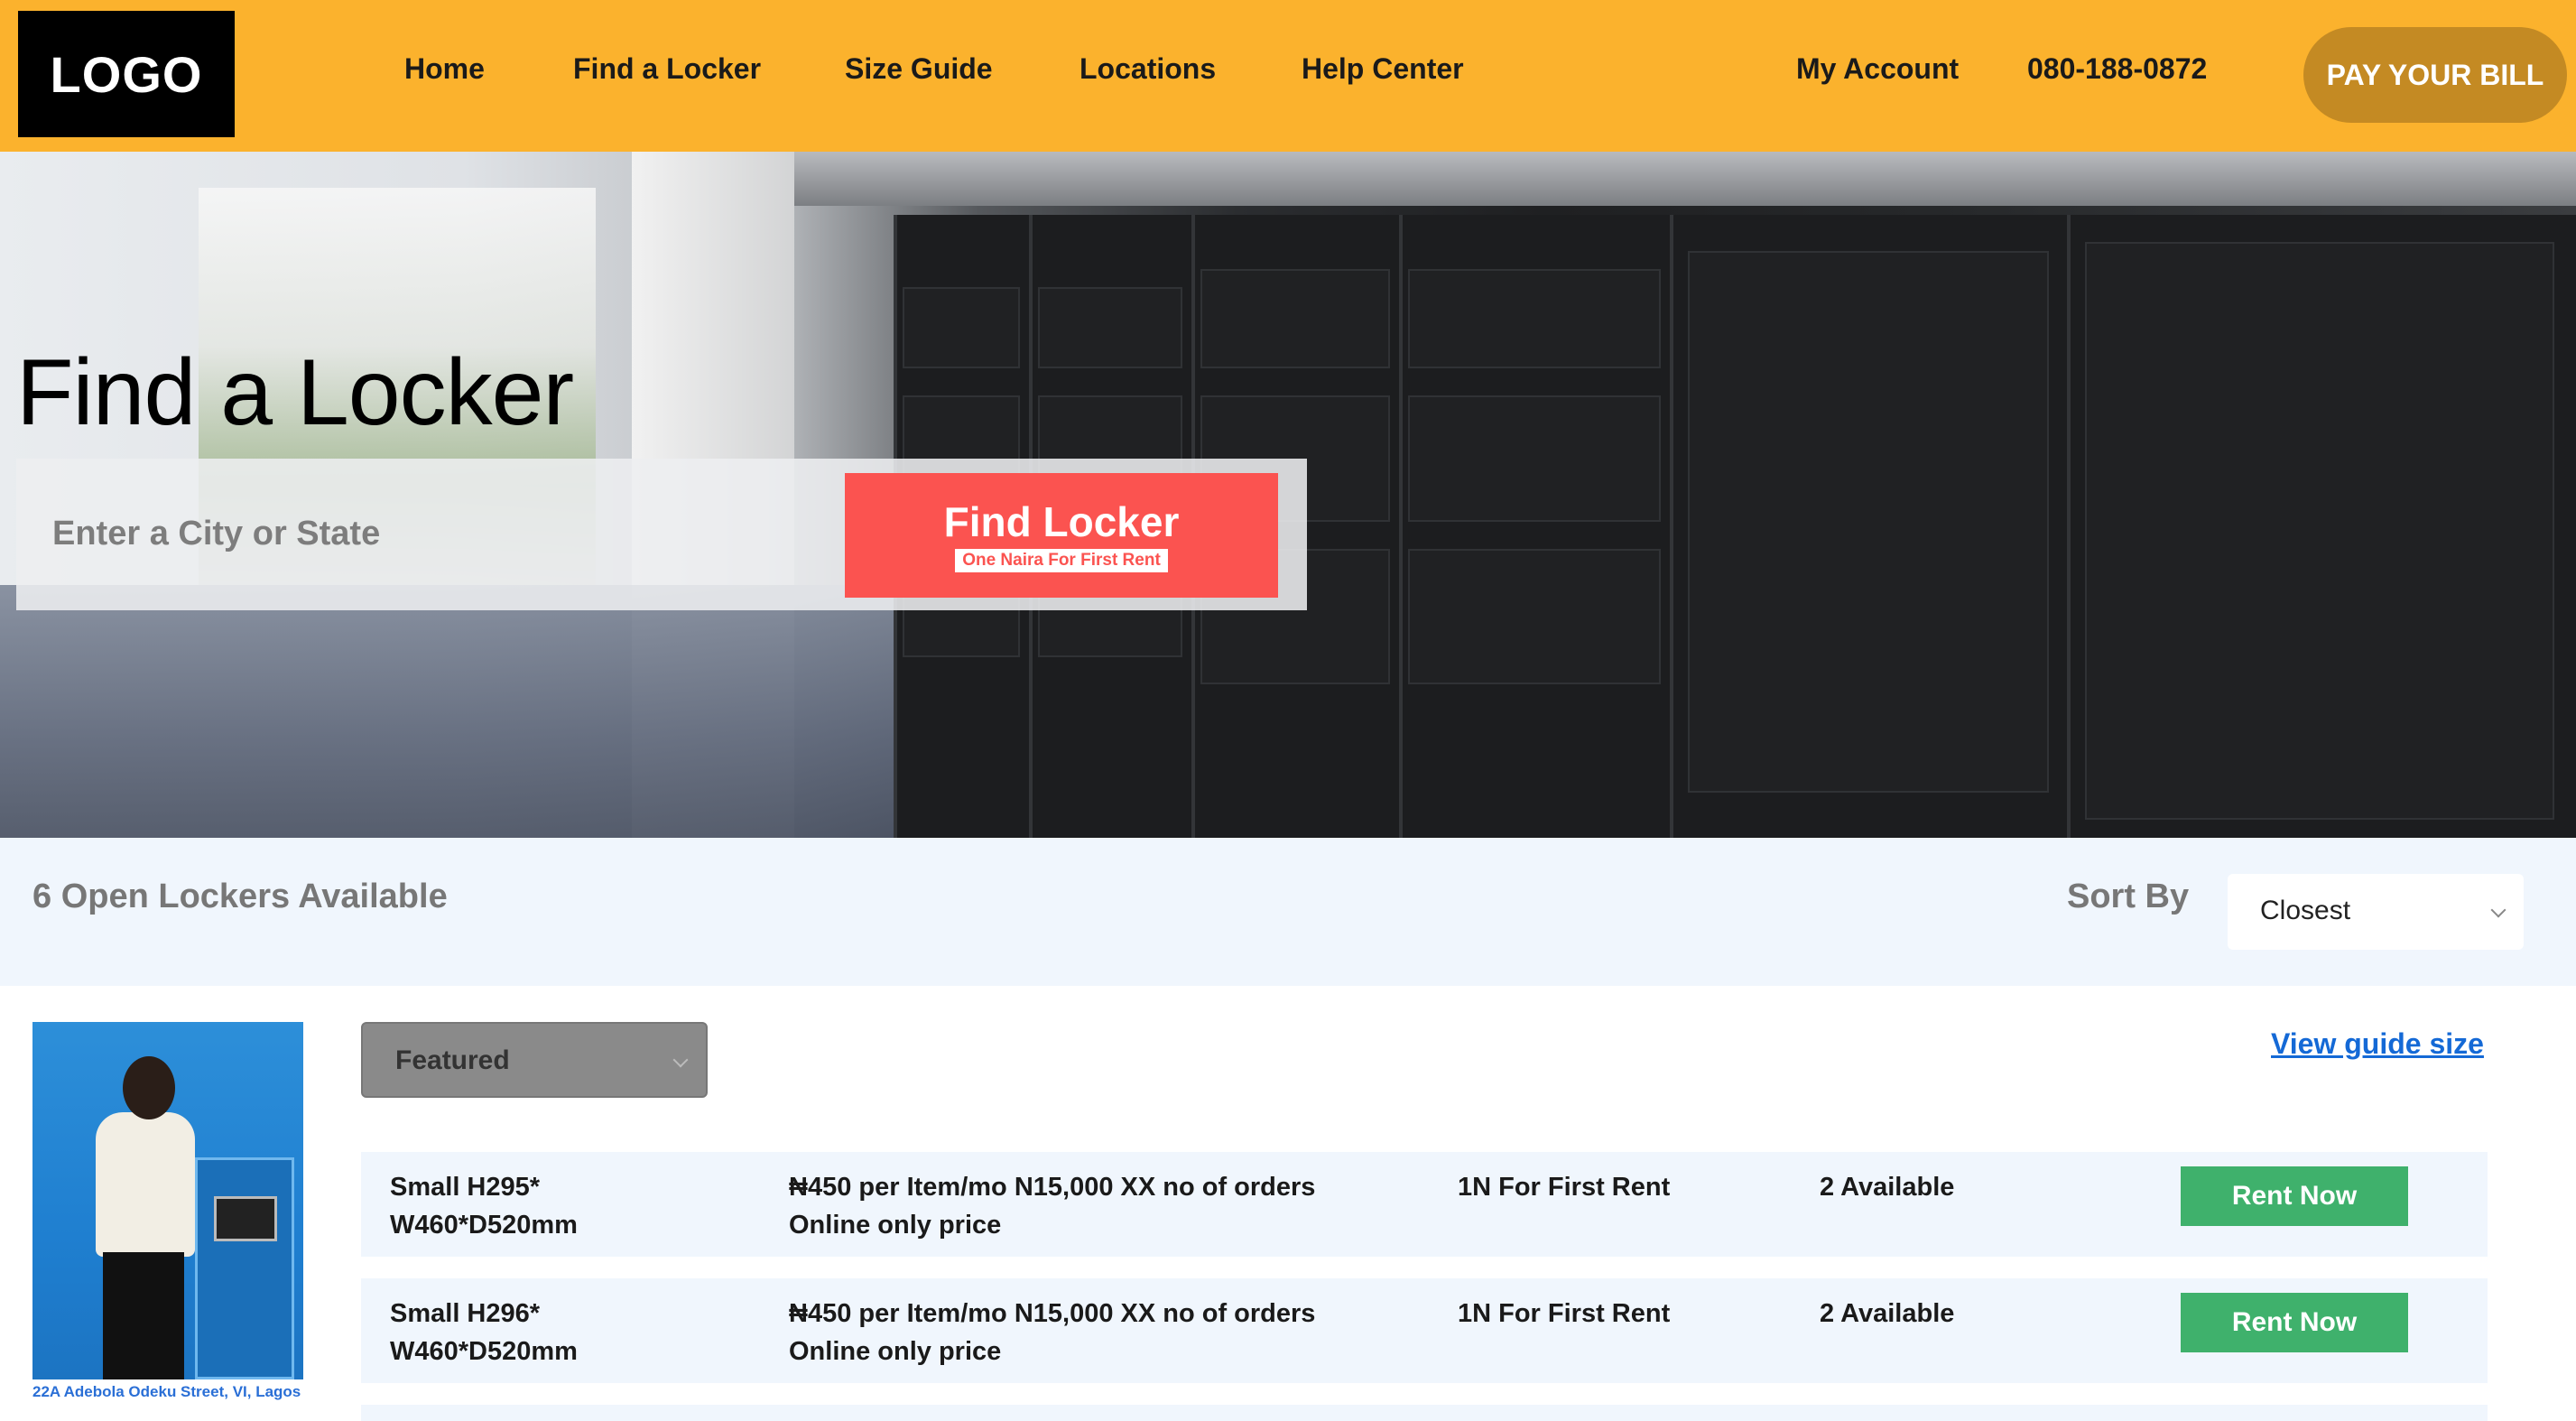 Image resolution: width=2576 pixels, height=1421 pixels. What do you see at coordinates (440, 533) in the screenshot?
I see `city-state-search-input` at bounding box center [440, 533].